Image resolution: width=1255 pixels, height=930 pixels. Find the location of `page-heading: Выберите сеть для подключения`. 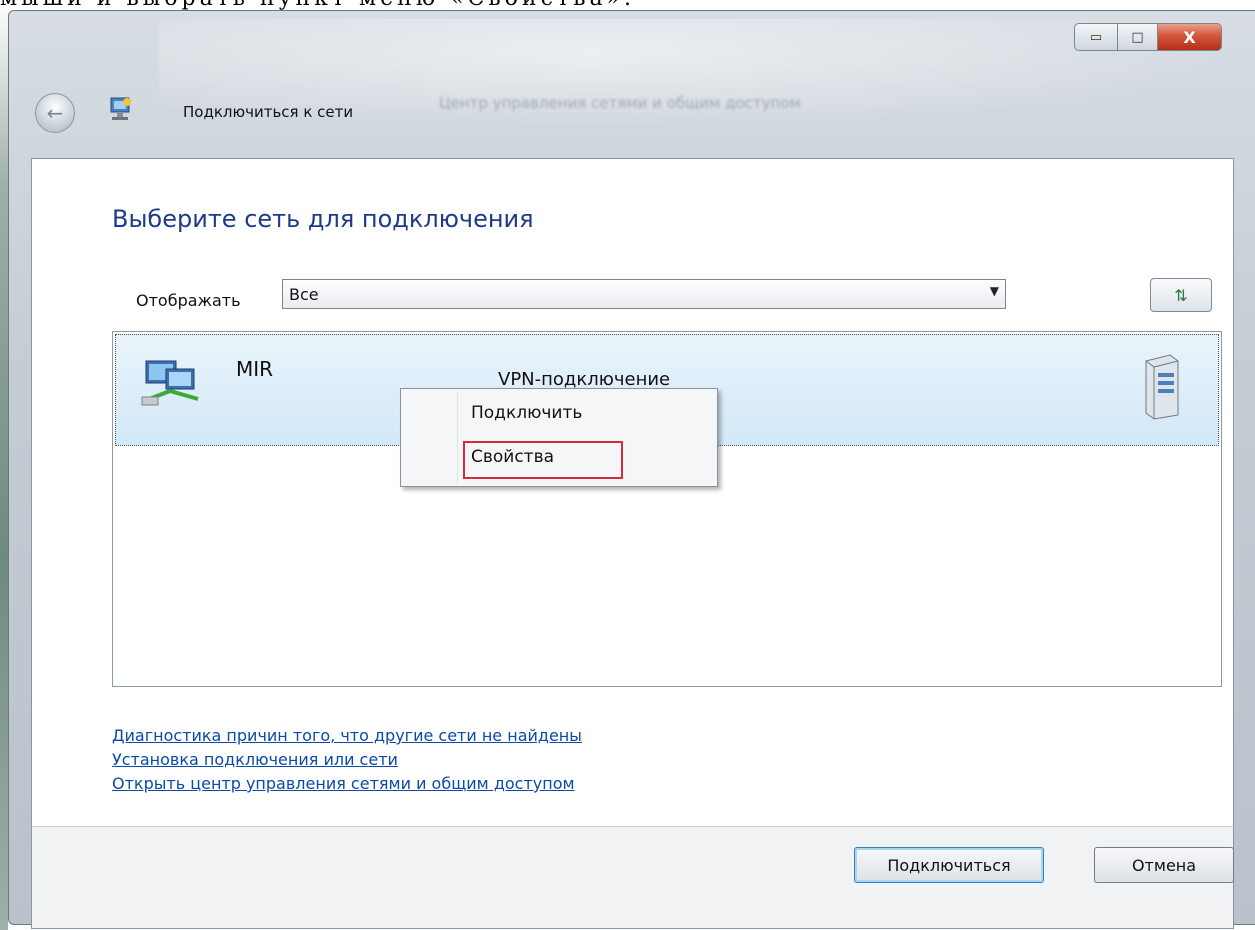

page-heading: Выберите сеть для подключения is located at coordinates (323, 219).